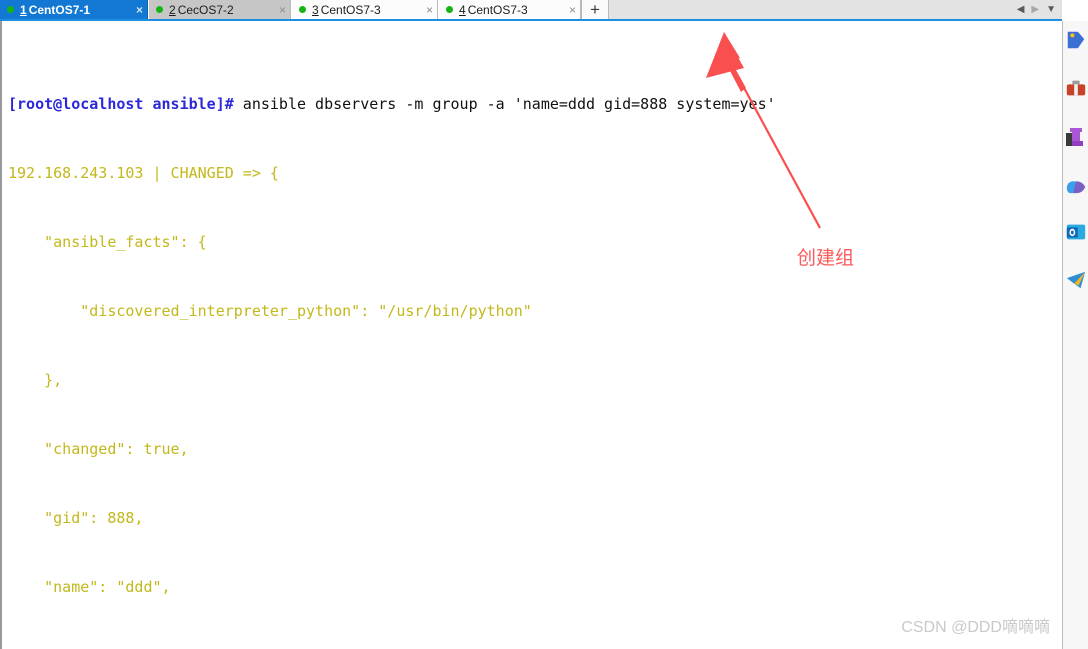  What do you see at coordinates (76, 518) in the screenshot?
I see `terminal-line: "gid": 888,` at bounding box center [76, 518].